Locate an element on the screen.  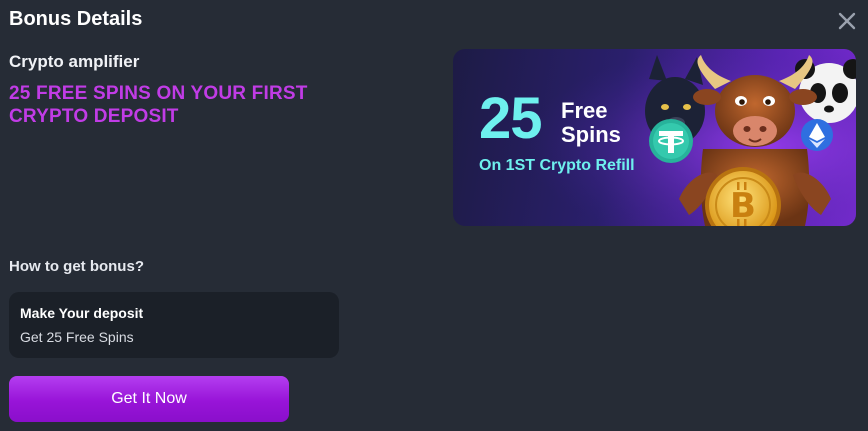
banner-spins-label: Spins is located at coordinates (591, 134).